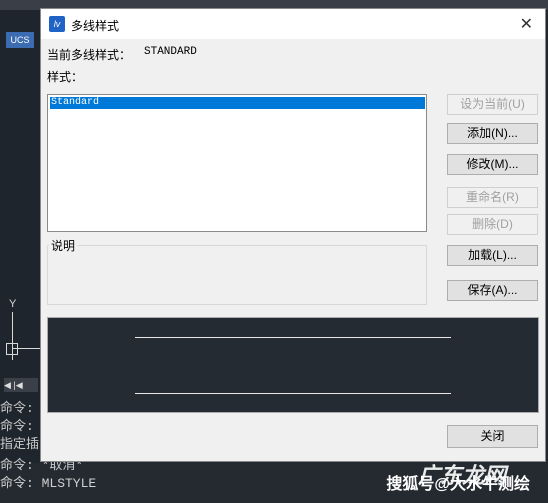 The height and width of the screenshot is (503, 548). What do you see at coordinates (237, 275) in the screenshot?
I see `description-box` at bounding box center [237, 275].